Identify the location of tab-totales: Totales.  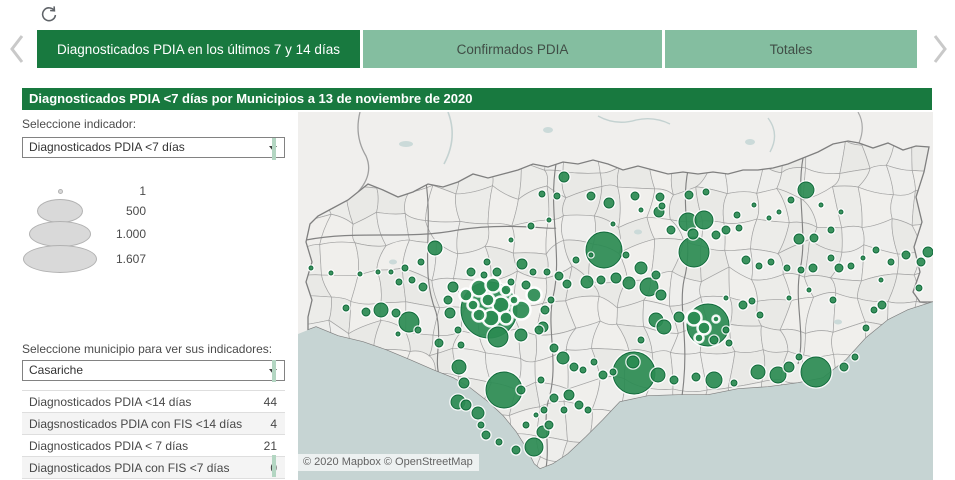
(791, 49).